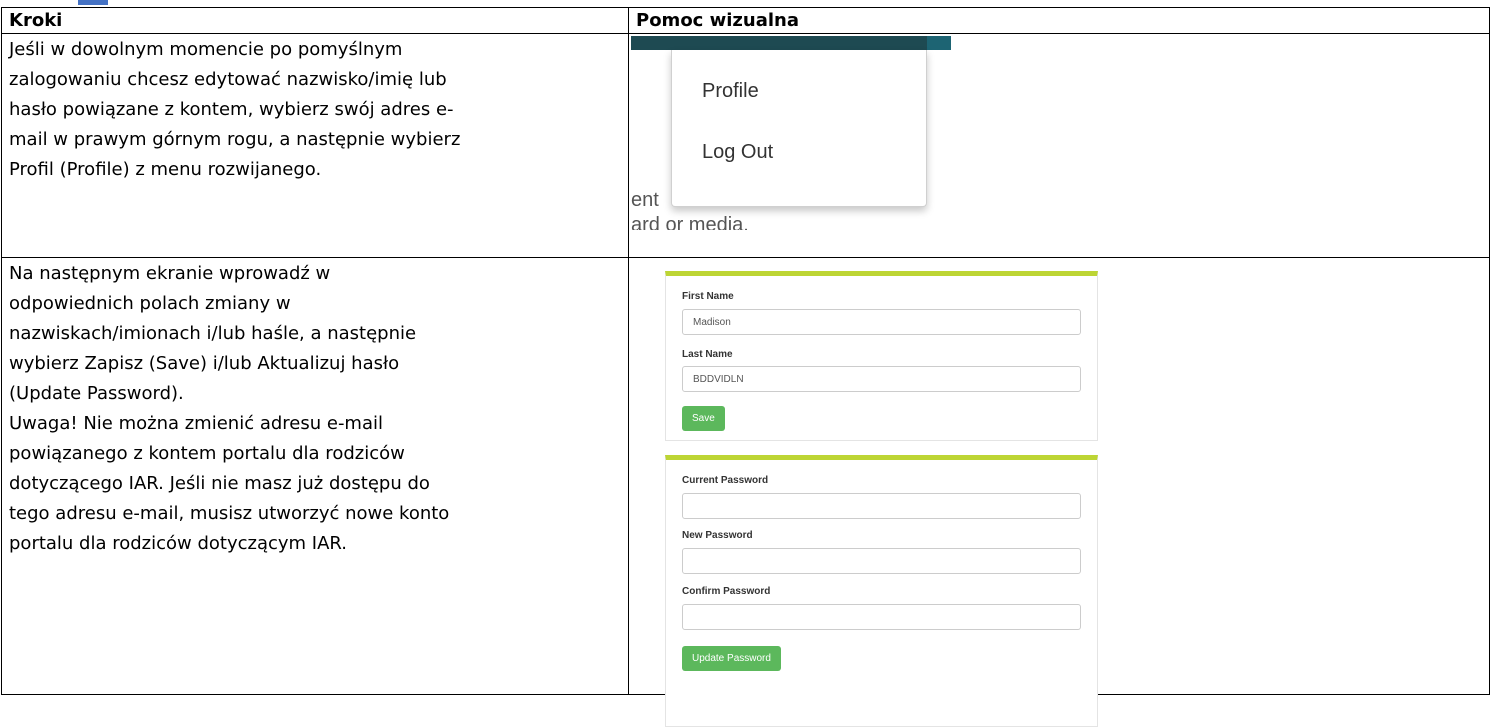  Describe the element at coordinates (55, 2) in the screenshot. I see `heading-fragment` at that location.